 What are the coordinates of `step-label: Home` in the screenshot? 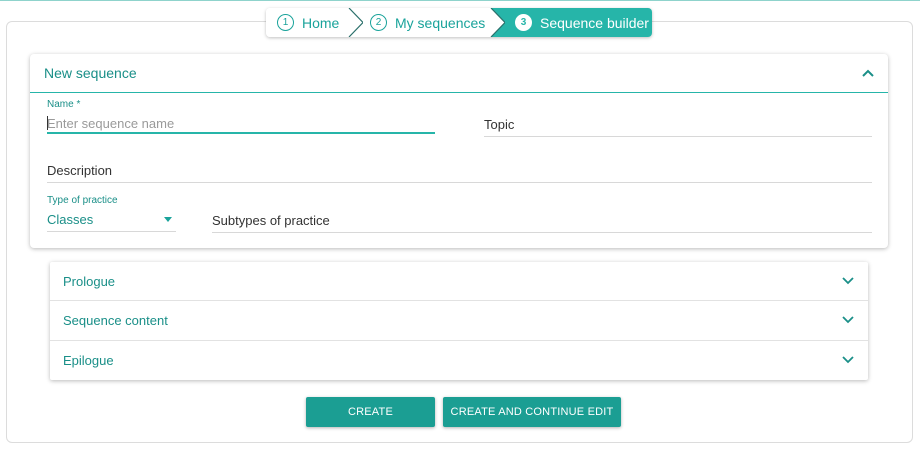 It's located at (321, 22).